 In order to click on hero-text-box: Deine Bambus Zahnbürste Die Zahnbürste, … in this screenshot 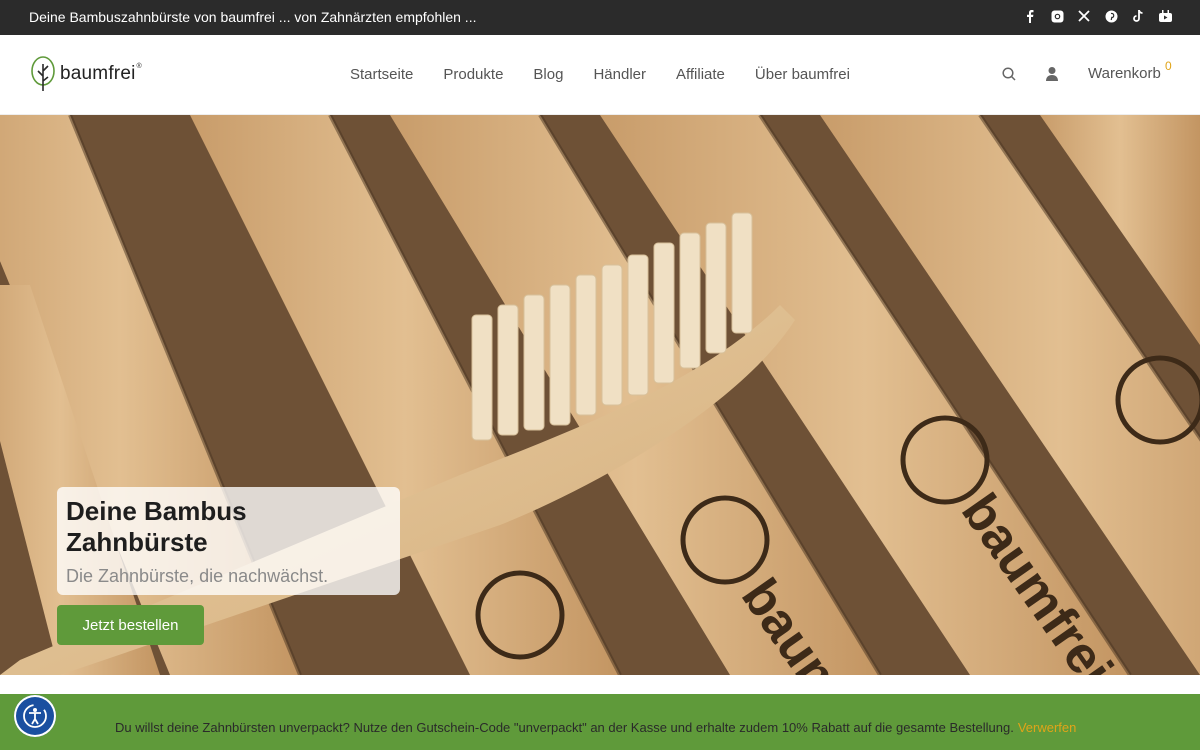, I will do `click(228, 541)`.